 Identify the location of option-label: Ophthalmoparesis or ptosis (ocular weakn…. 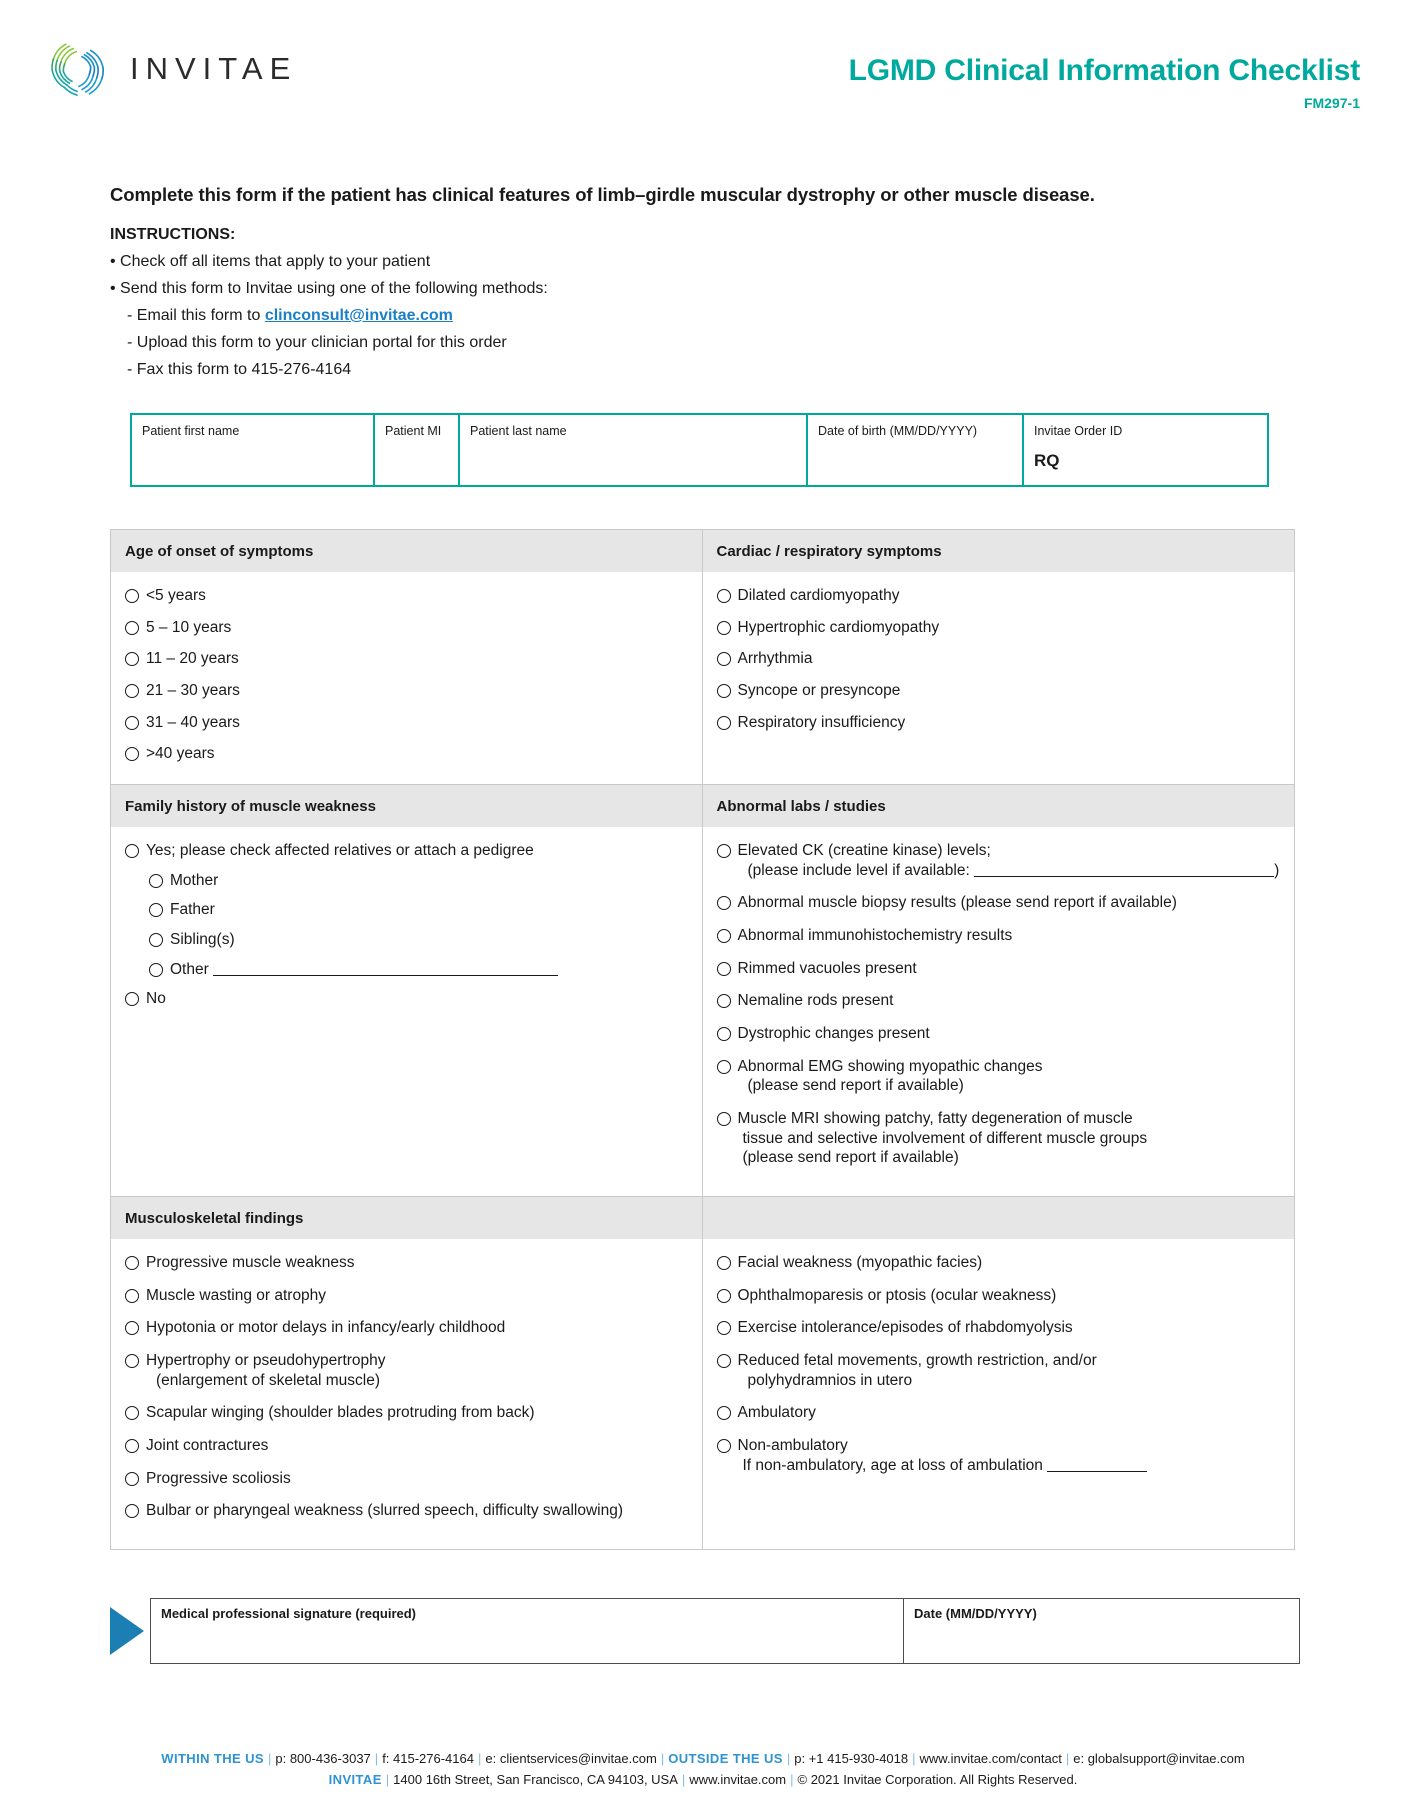
(897, 1295).